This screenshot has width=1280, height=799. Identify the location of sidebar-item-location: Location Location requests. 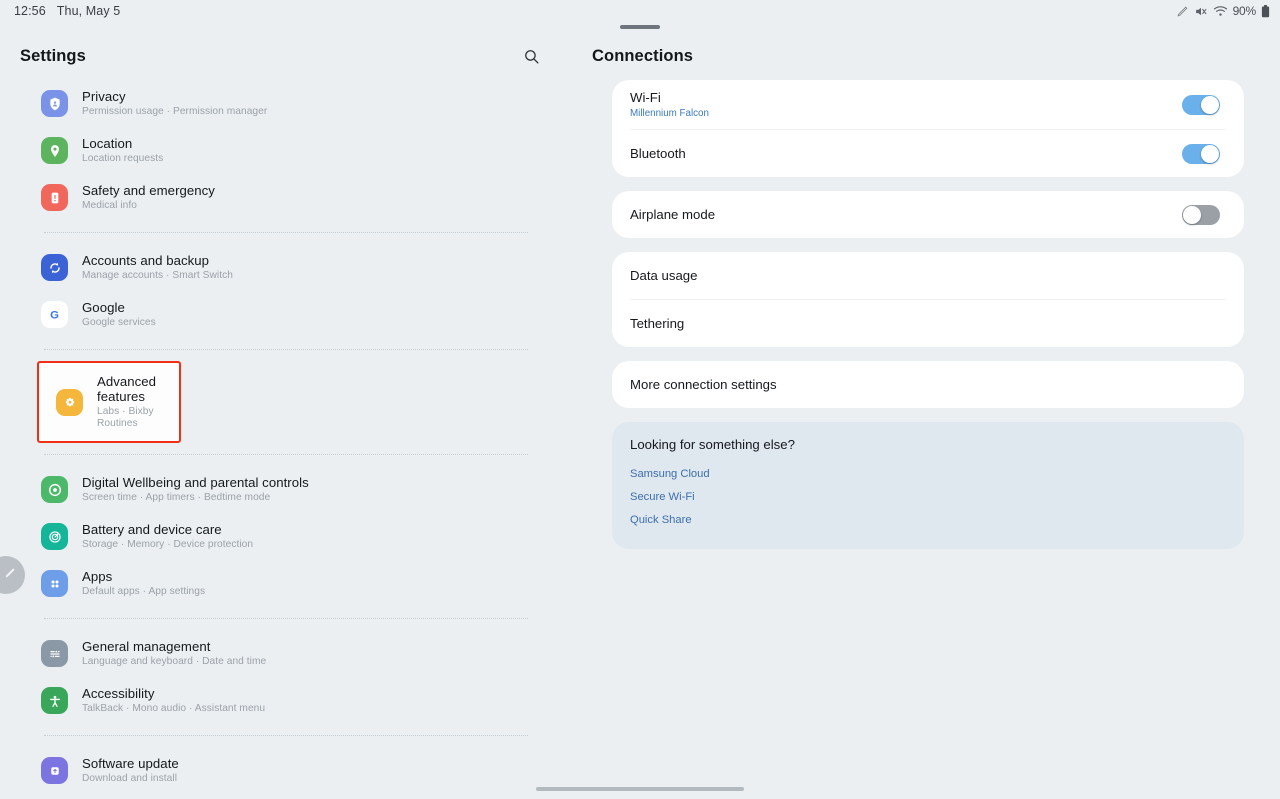
(286, 150).